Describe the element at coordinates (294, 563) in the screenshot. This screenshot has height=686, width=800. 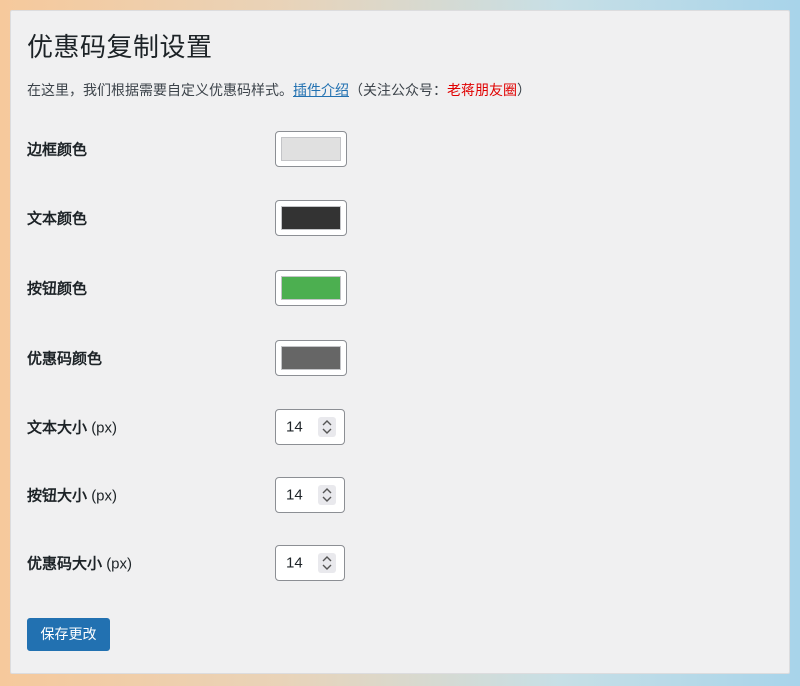
I see `coupon-size-value: 14` at that location.